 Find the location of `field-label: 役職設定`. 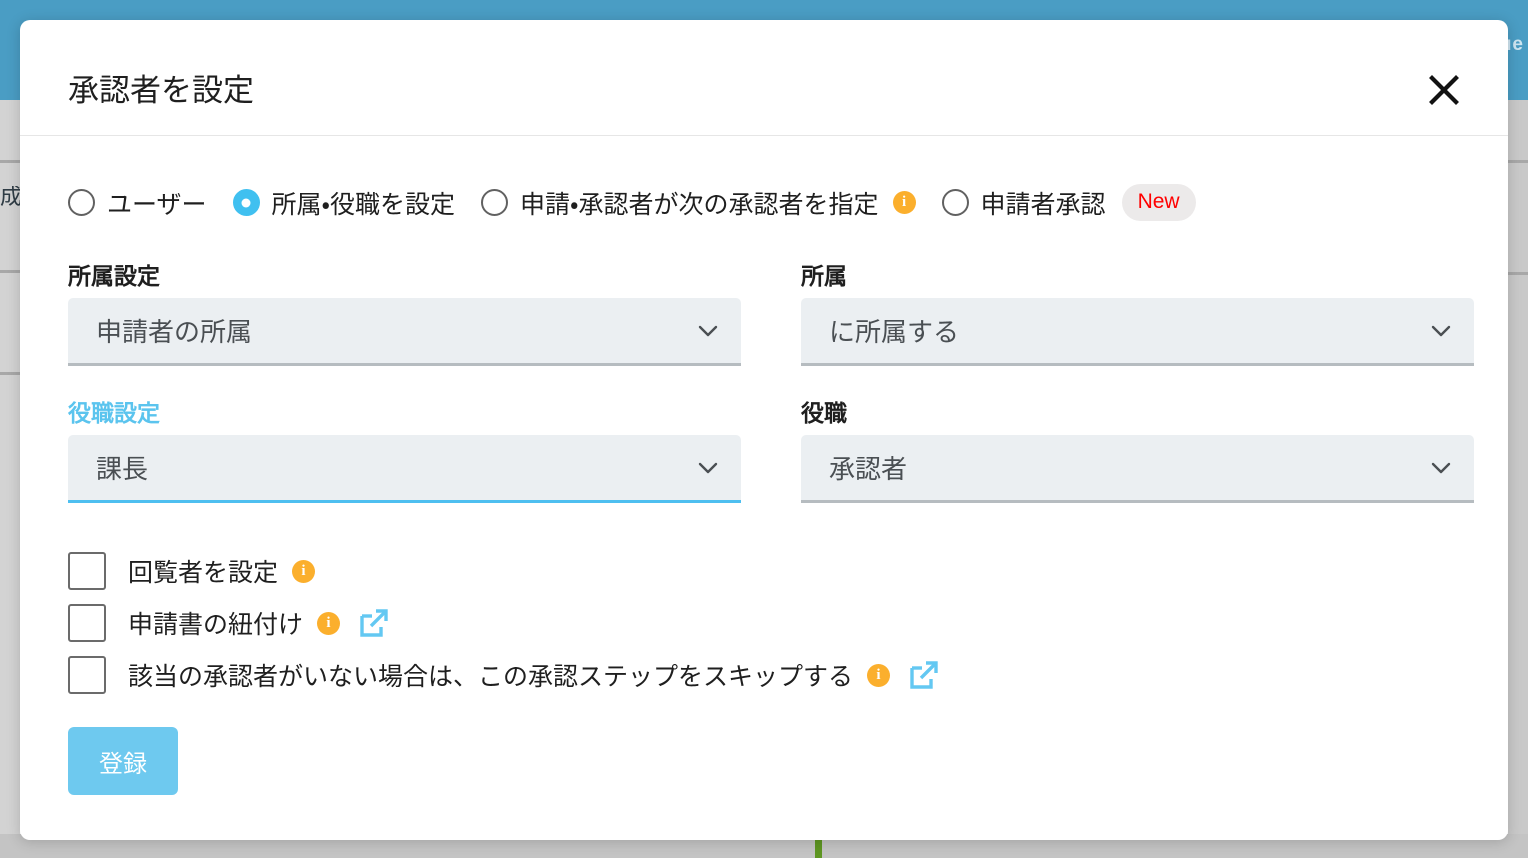

field-label: 役職設定 is located at coordinates (114, 413).